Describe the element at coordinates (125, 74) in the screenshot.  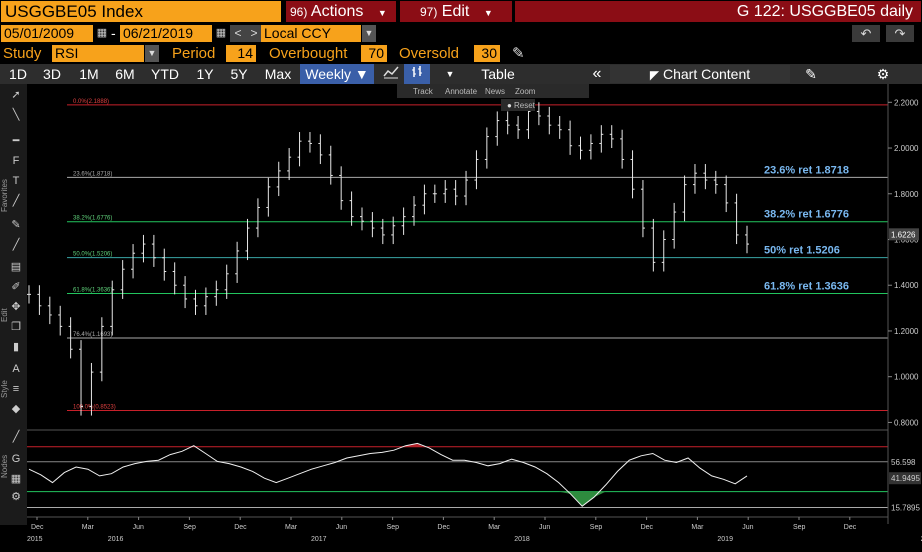
I see `period-button-6m: 6M` at that location.